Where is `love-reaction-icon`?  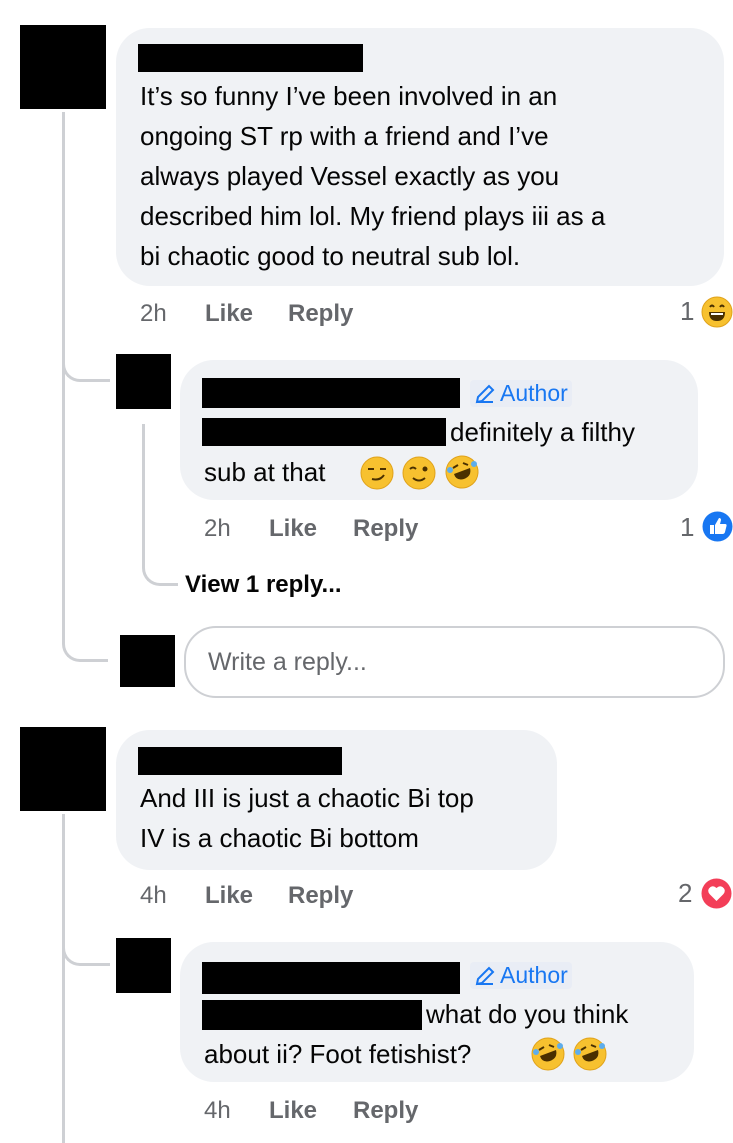
love-reaction-icon is located at coordinates (716, 893).